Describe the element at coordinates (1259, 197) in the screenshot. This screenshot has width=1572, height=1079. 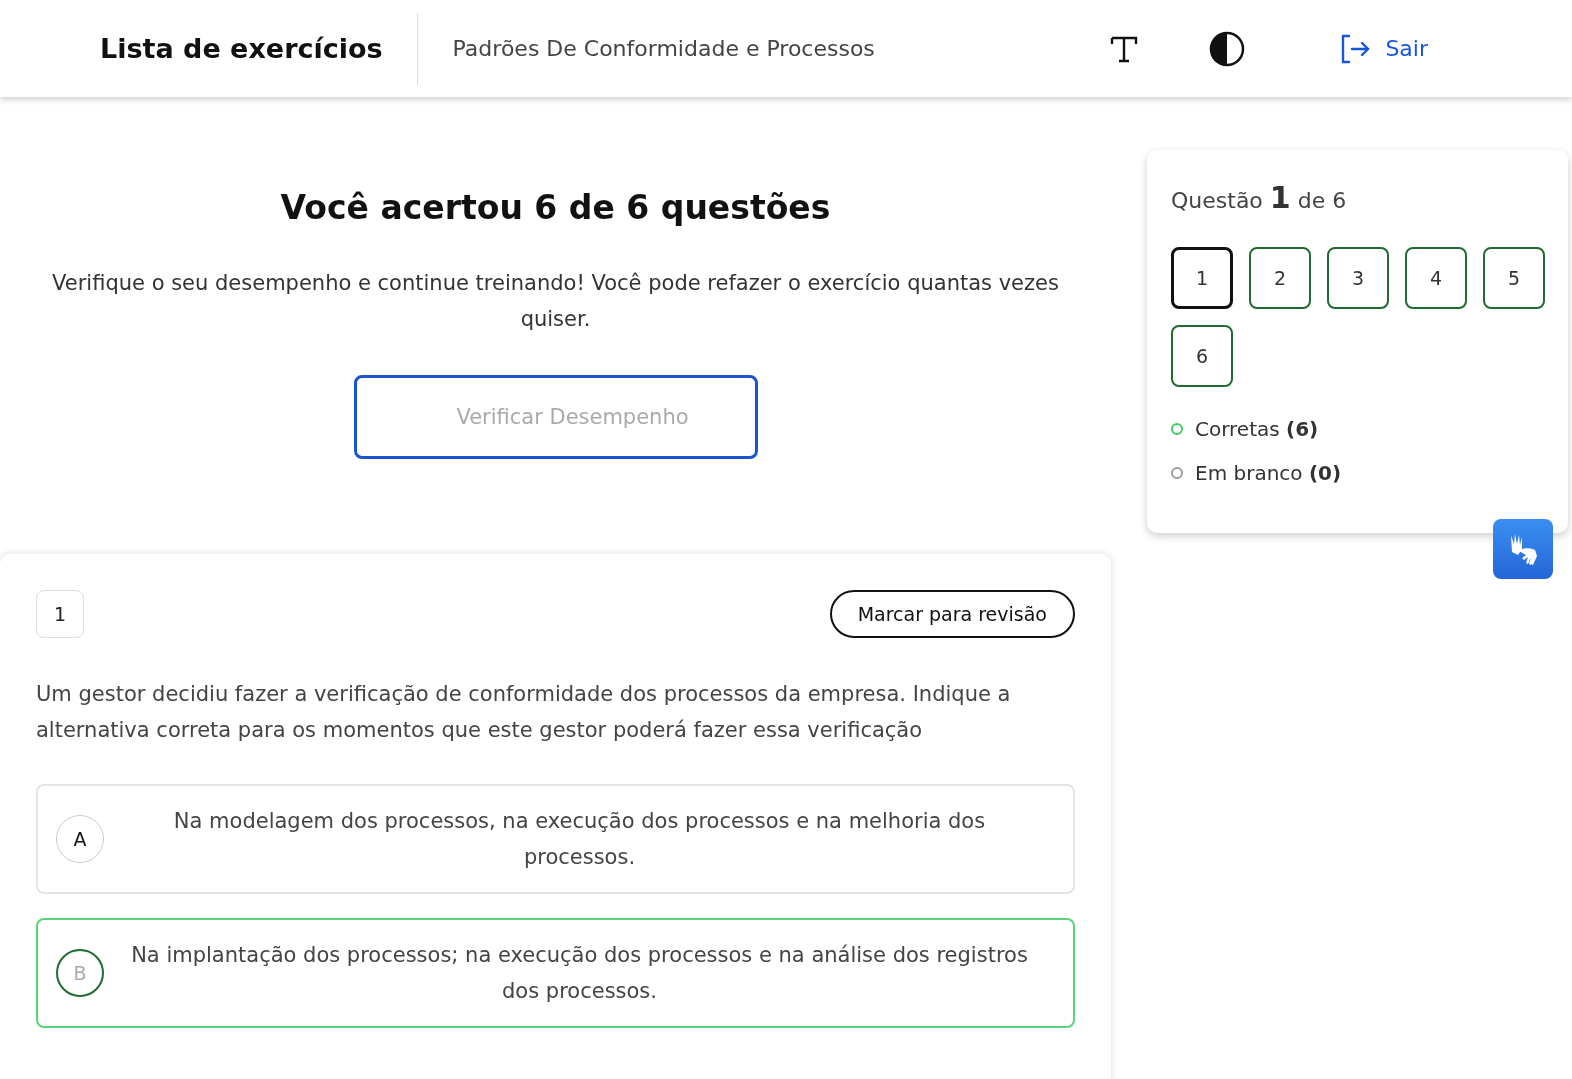
I see `question-counter: Questão 1 de 6` at that location.